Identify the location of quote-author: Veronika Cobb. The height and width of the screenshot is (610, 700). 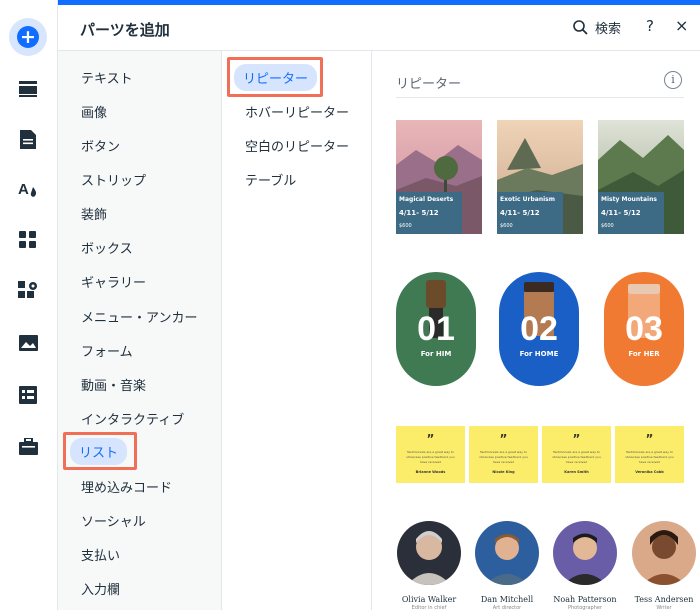
(649, 472).